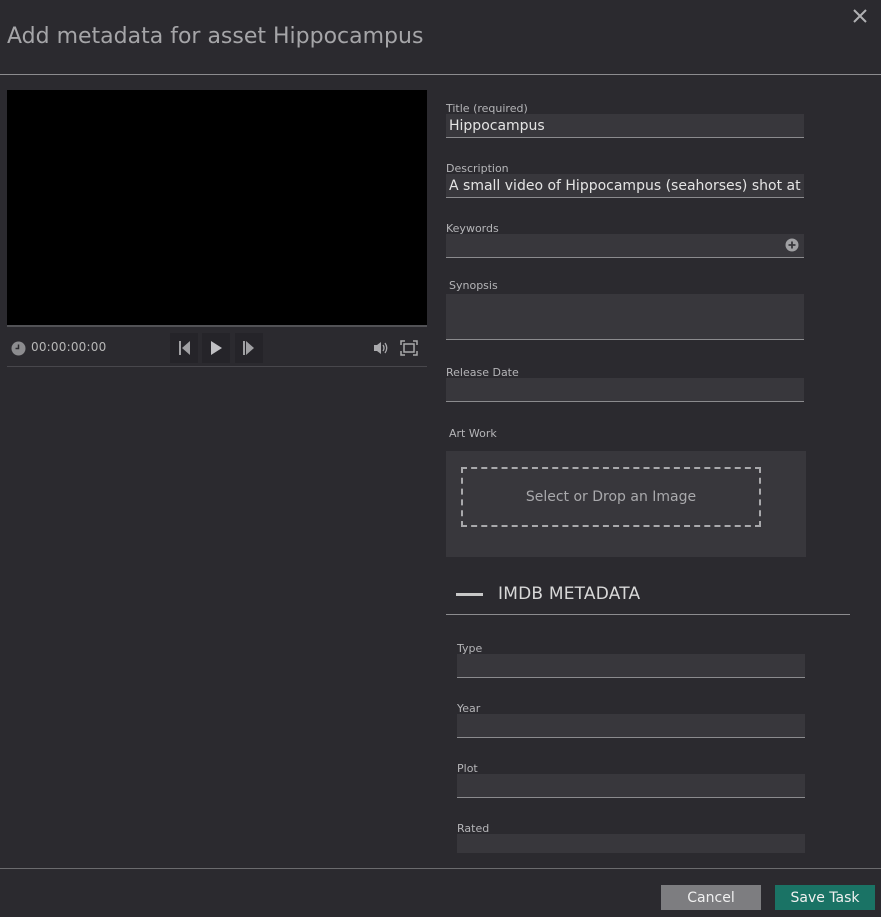 This screenshot has width=881, height=917. What do you see at coordinates (473, 433) in the screenshot?
I see `artwork-label: Art Work` at bounding box center [473, 433].